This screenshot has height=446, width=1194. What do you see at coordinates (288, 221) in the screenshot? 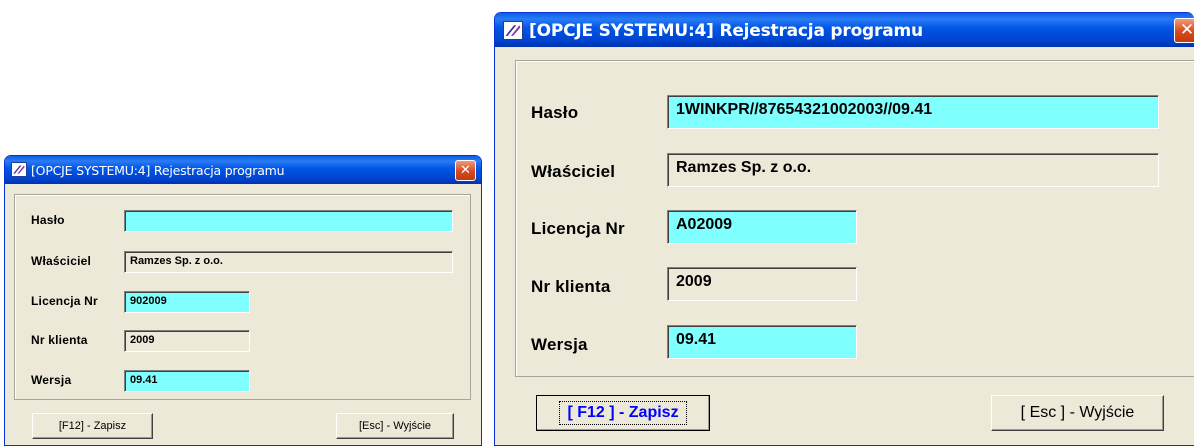
I see `password-field` at bounding box center [288, 221].